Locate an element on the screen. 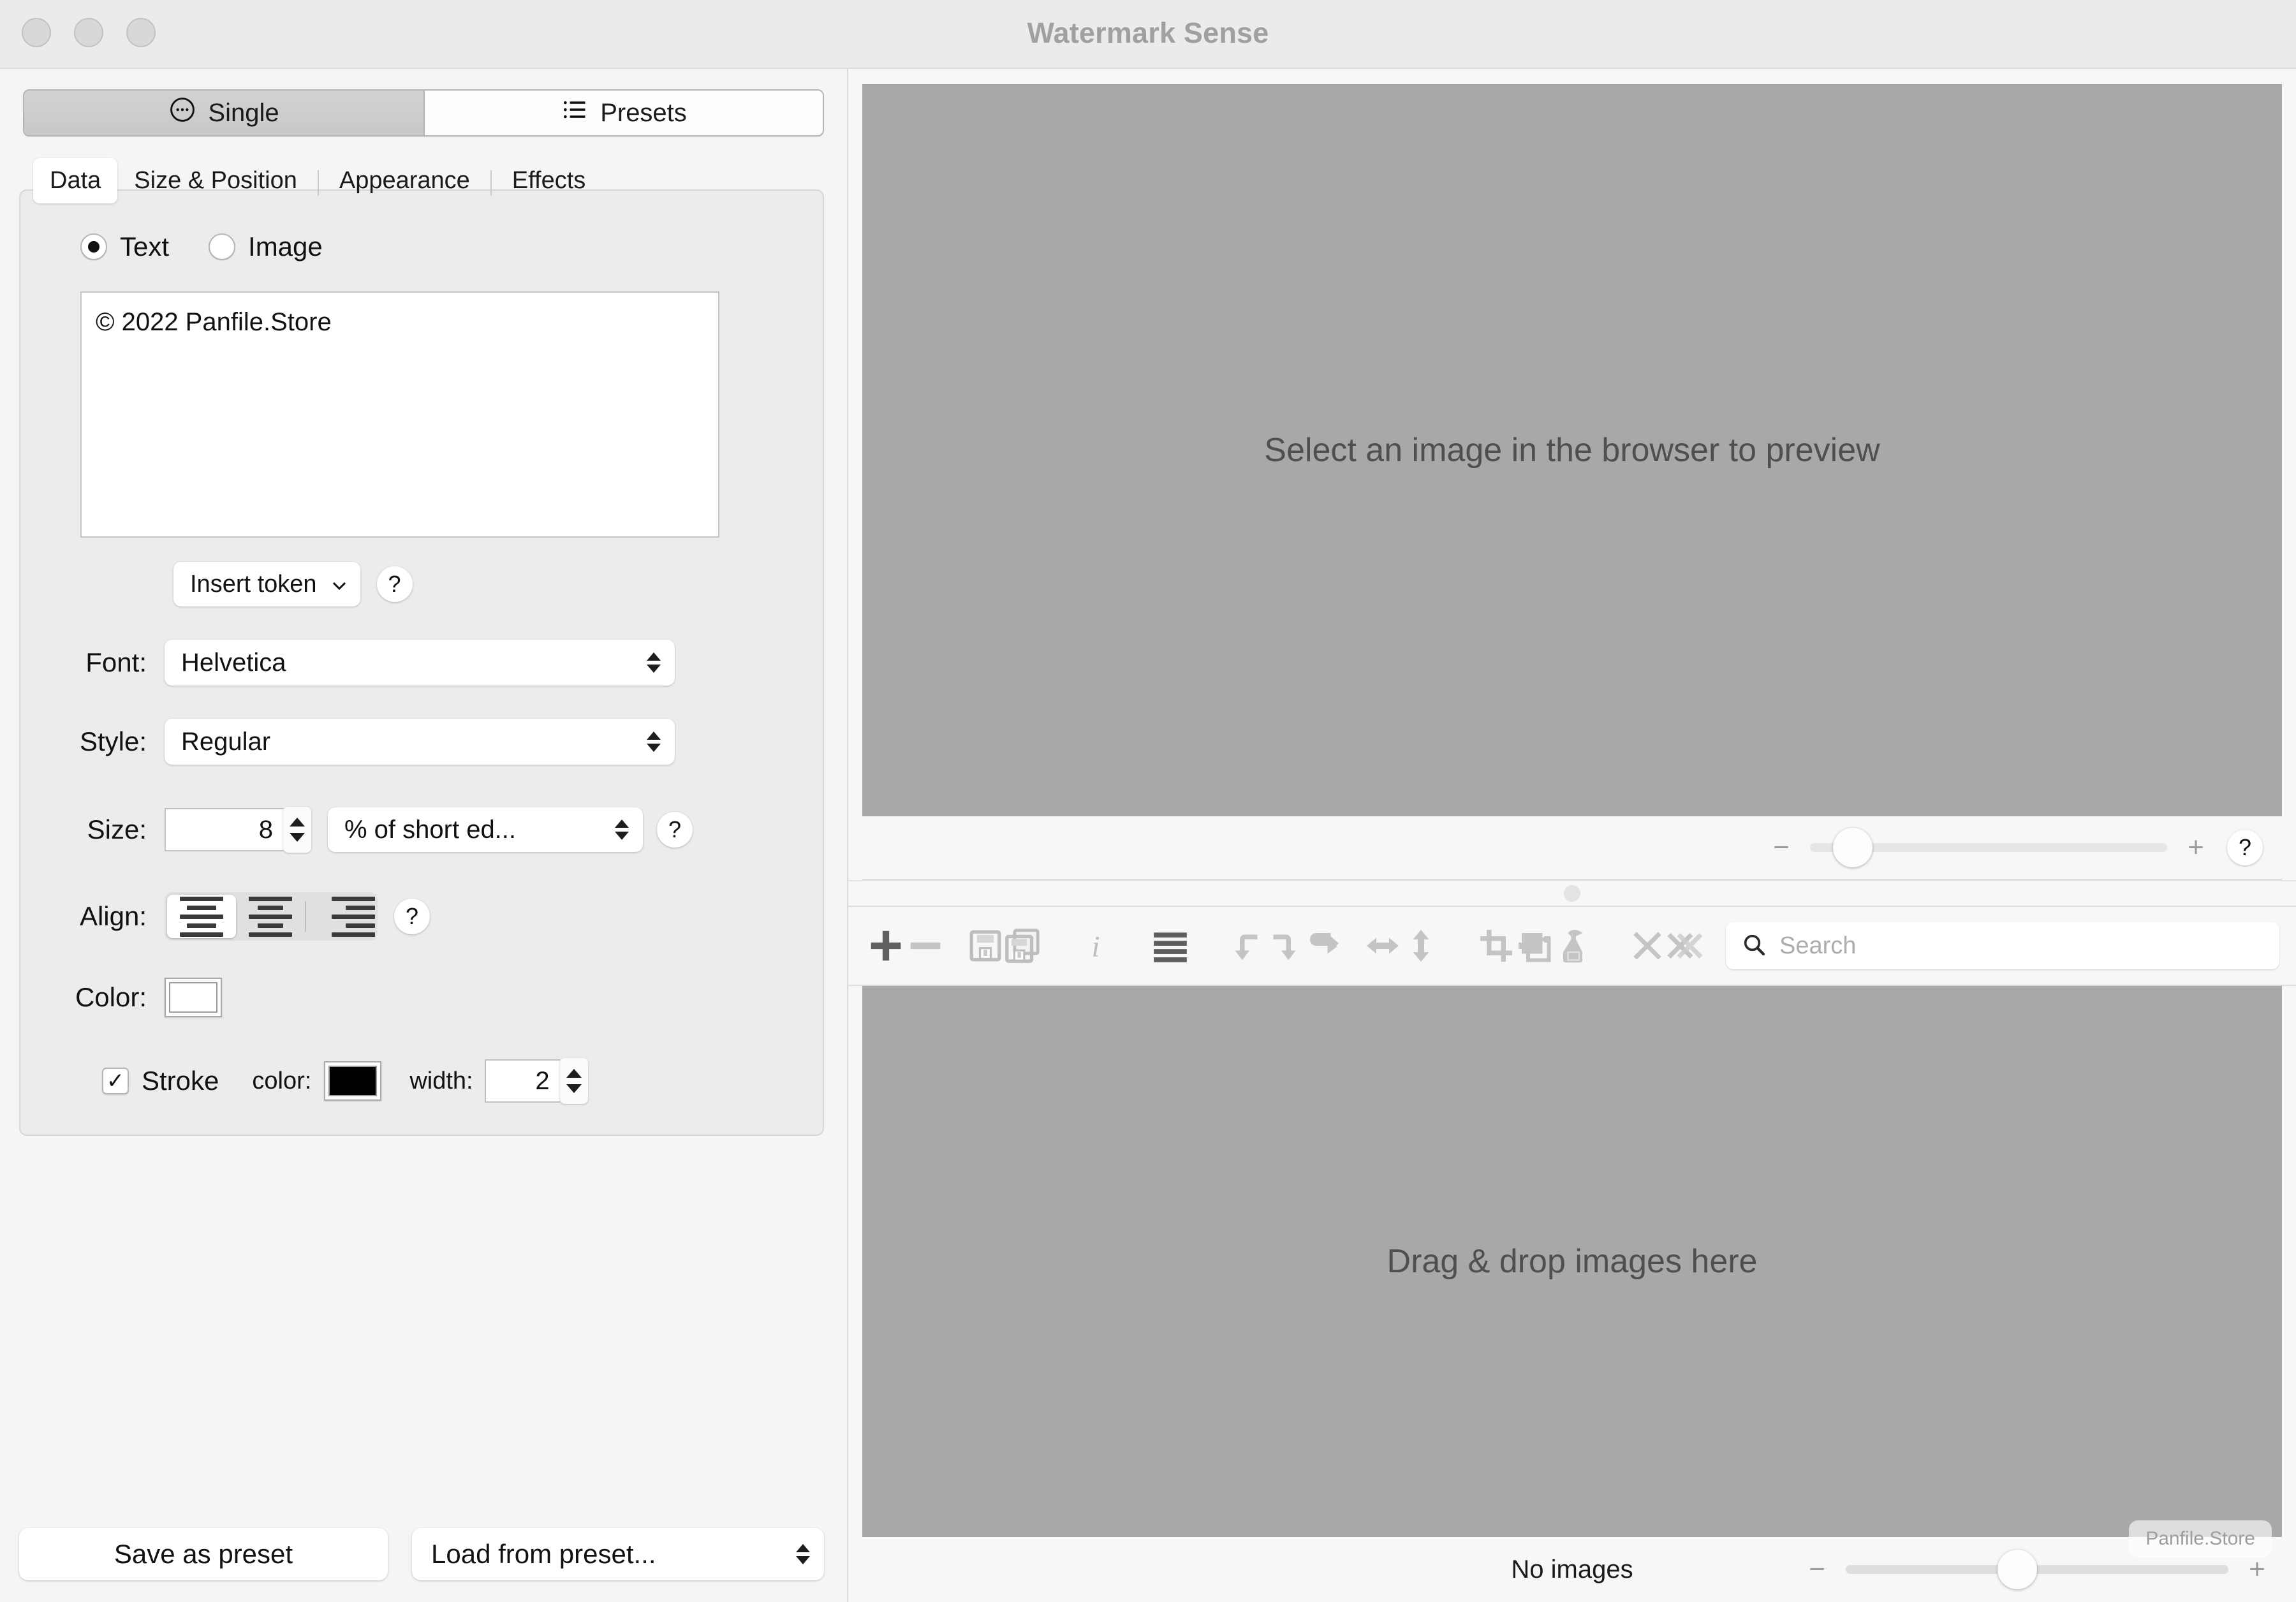 This screenshot has height=1602, width=2296. stroke-color-well is located at coordinates (353, 1081).